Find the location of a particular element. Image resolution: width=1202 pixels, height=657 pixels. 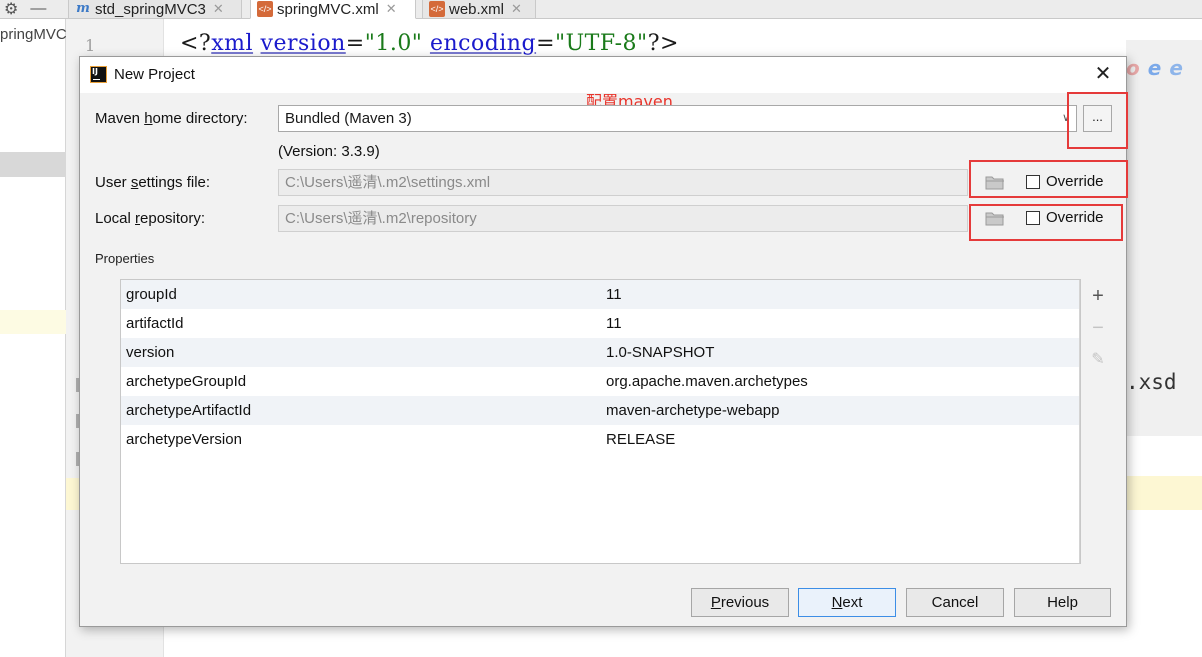

tab-web-xml: </> web.xml ✕ is located at coordinates (479, 9).